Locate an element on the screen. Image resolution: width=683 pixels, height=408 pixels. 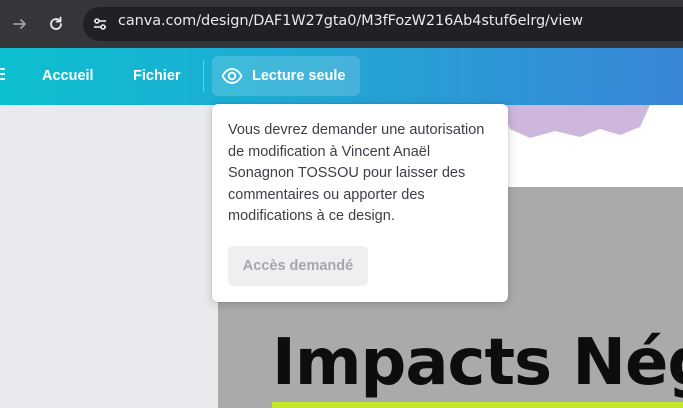
readonly-button: Lecture seule is located at coordinates (286, 76).